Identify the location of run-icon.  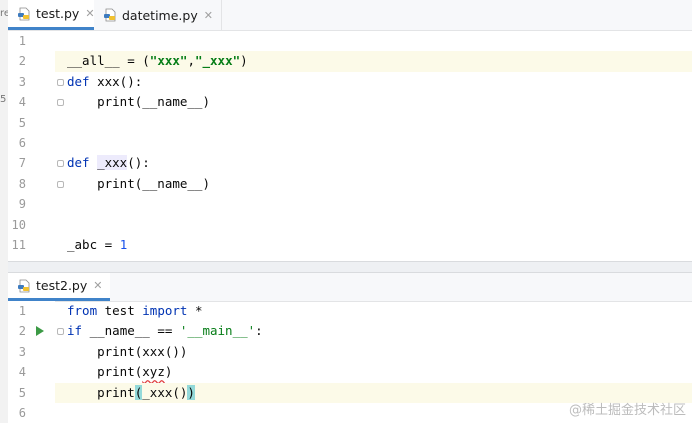
(40, 331).